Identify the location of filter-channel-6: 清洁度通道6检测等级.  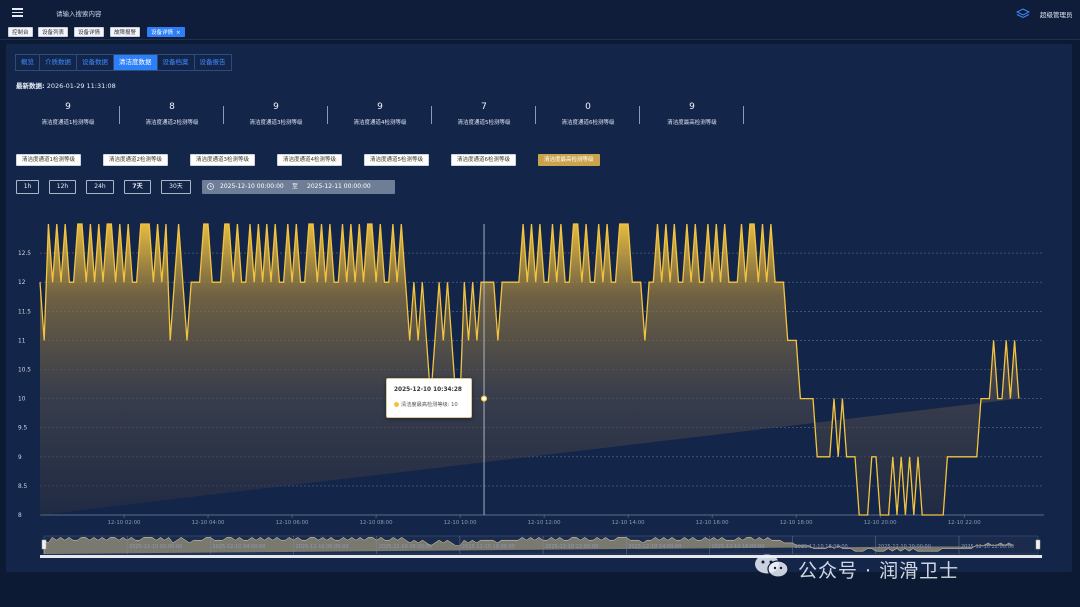
(483, 160).